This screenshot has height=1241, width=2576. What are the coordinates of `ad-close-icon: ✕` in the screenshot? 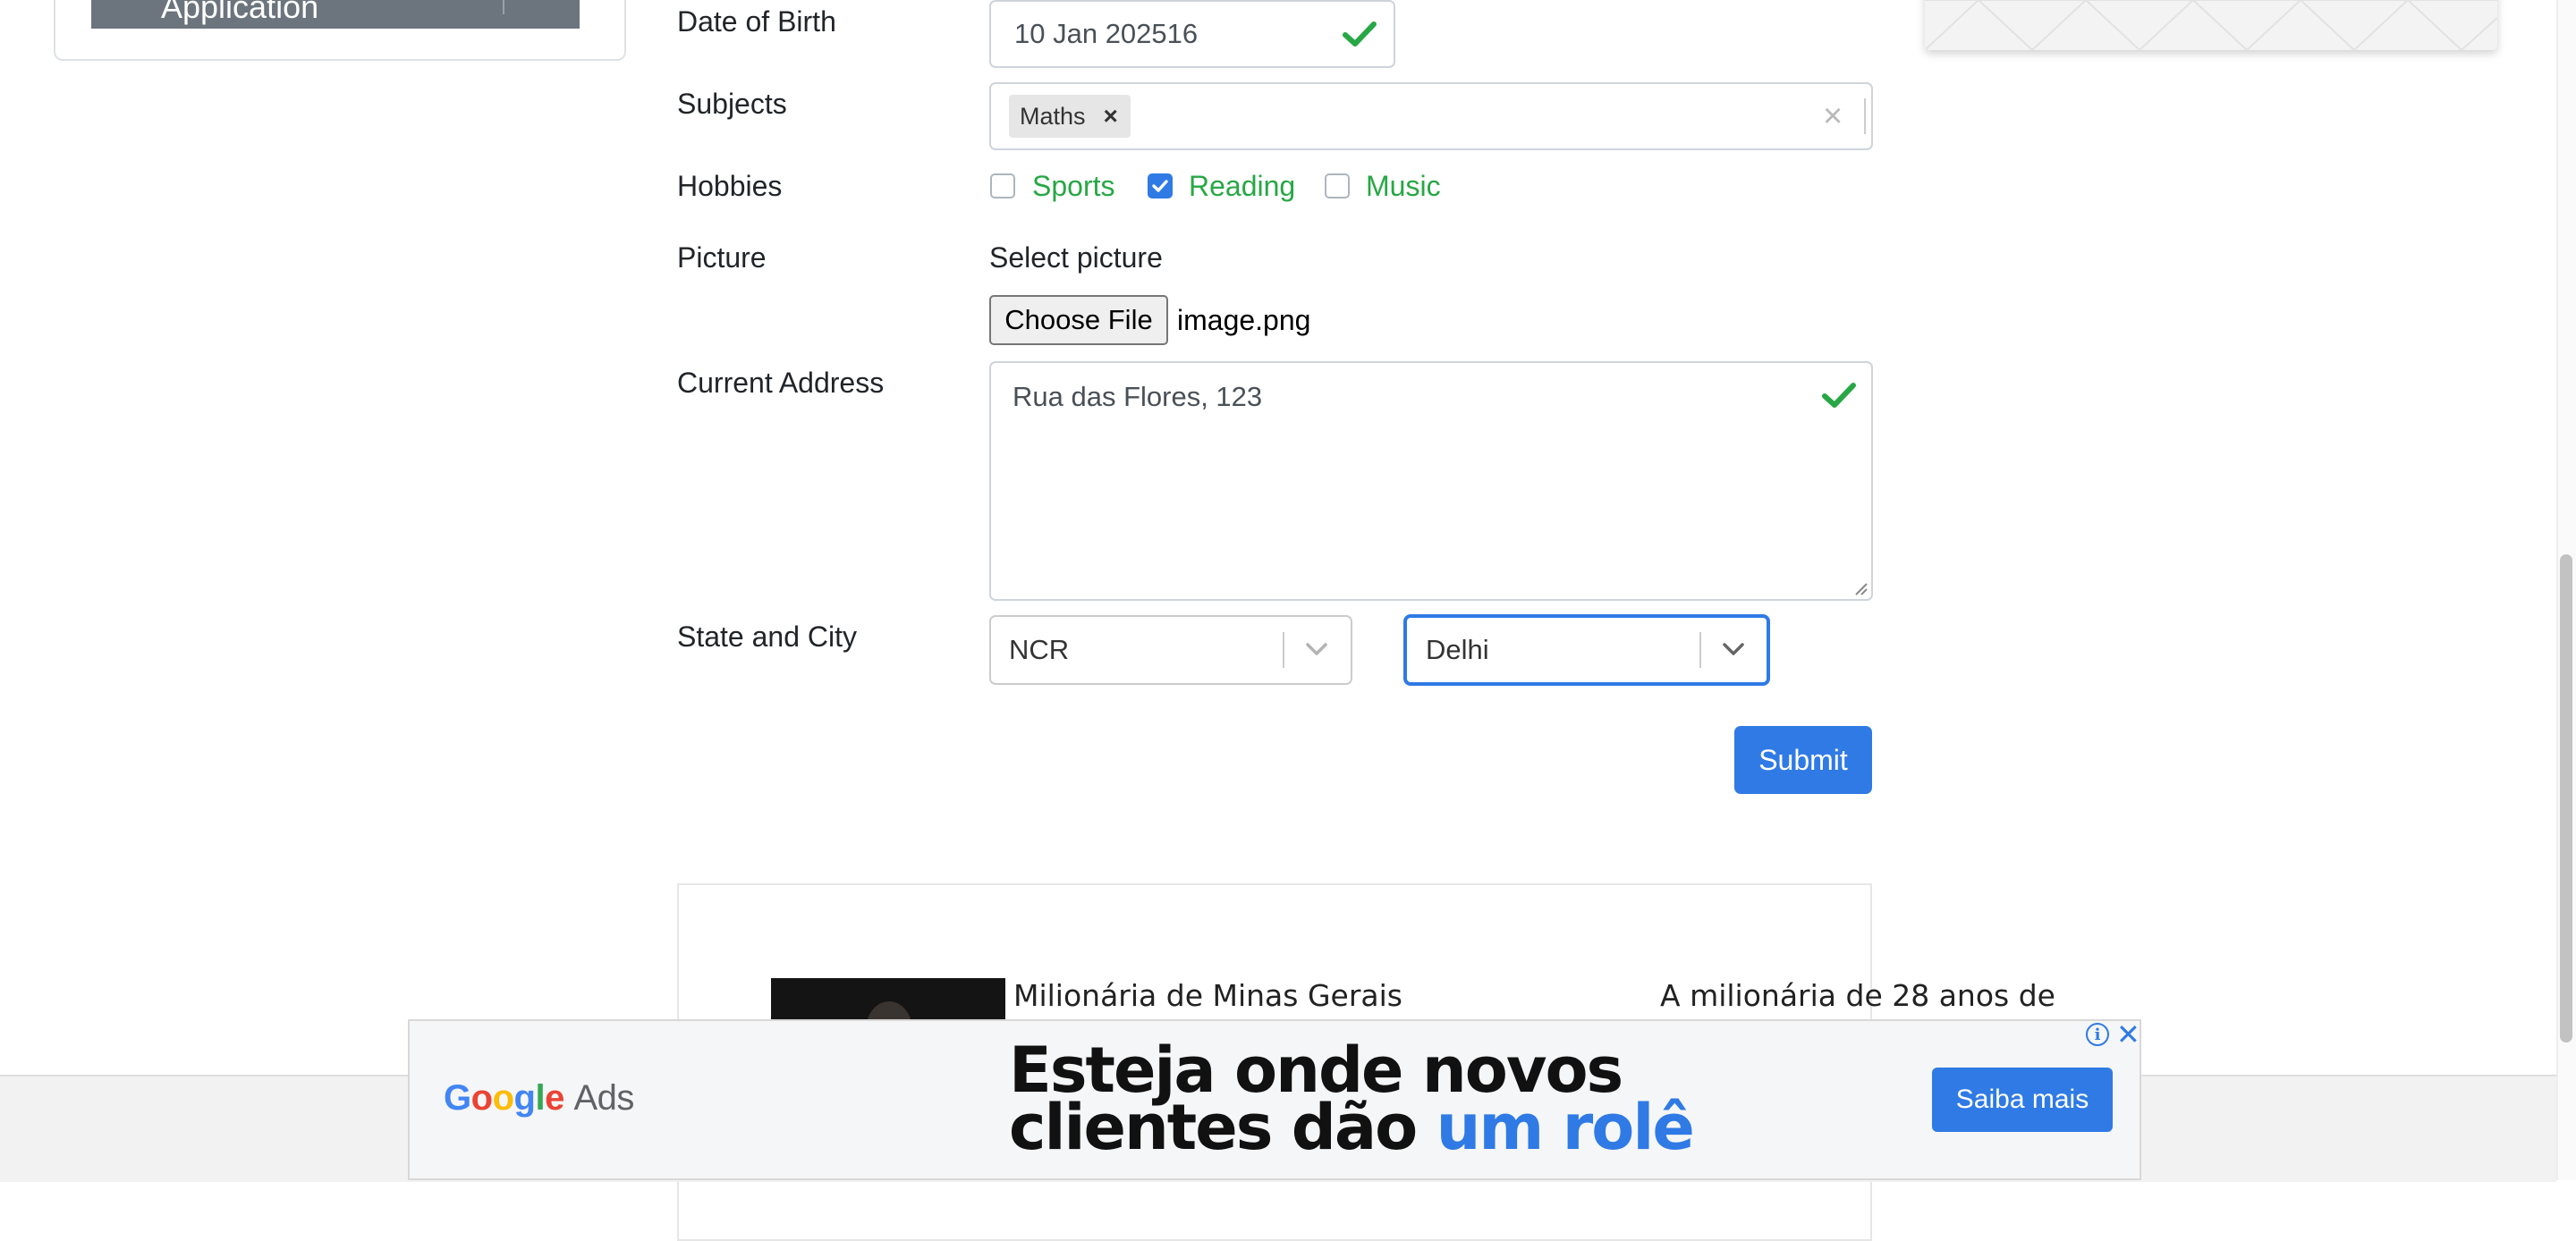 It's located at (2128, 1034).